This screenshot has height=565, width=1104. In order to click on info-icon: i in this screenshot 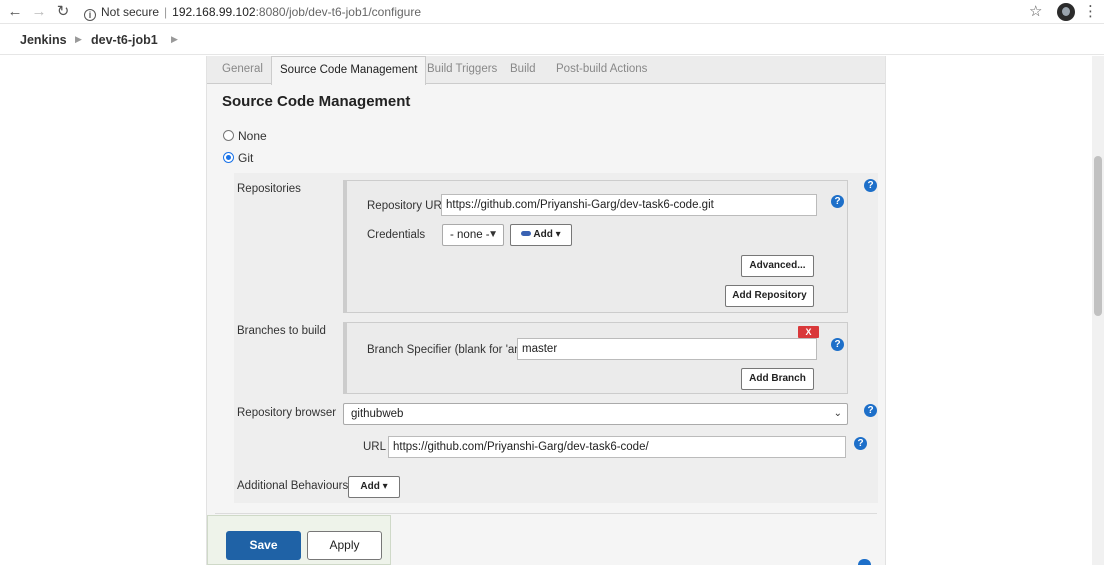, I will do `click(90, 15)`.